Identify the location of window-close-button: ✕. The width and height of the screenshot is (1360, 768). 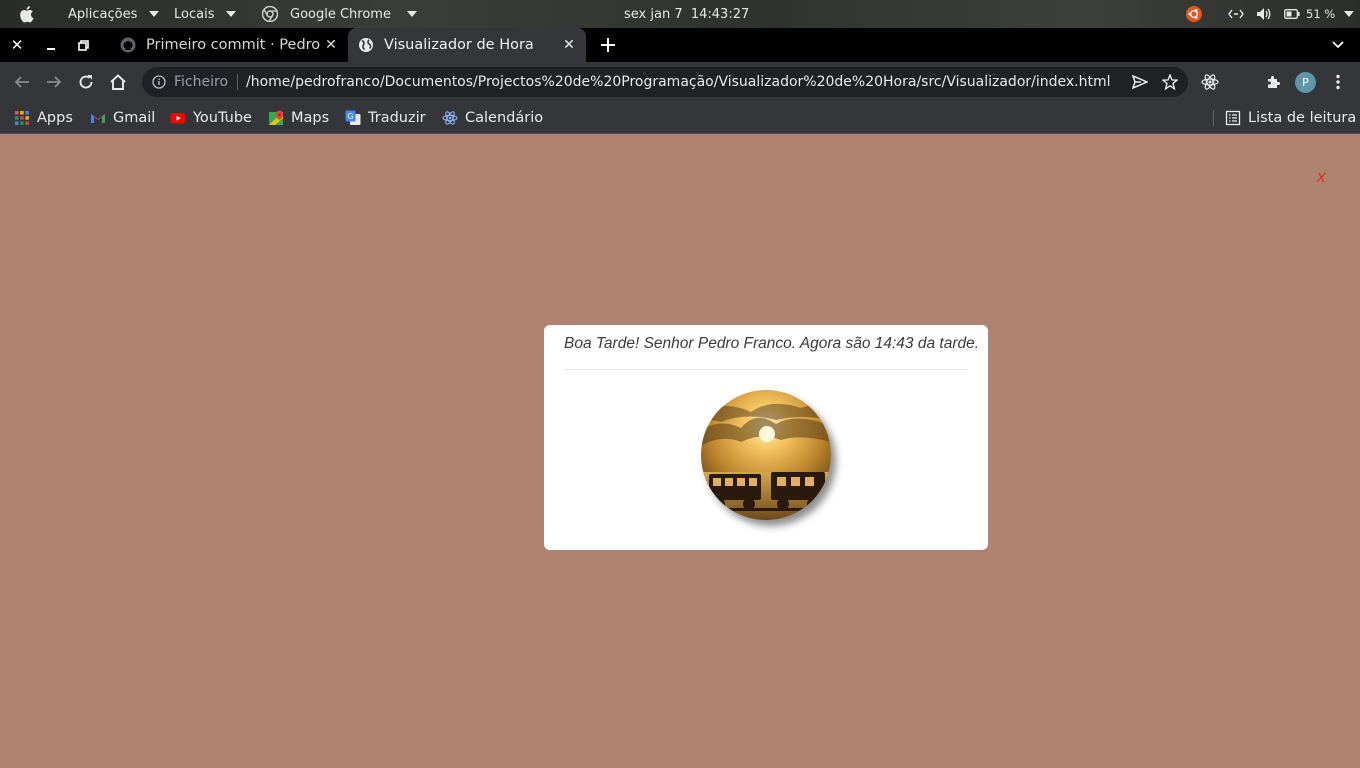
(17, 45).